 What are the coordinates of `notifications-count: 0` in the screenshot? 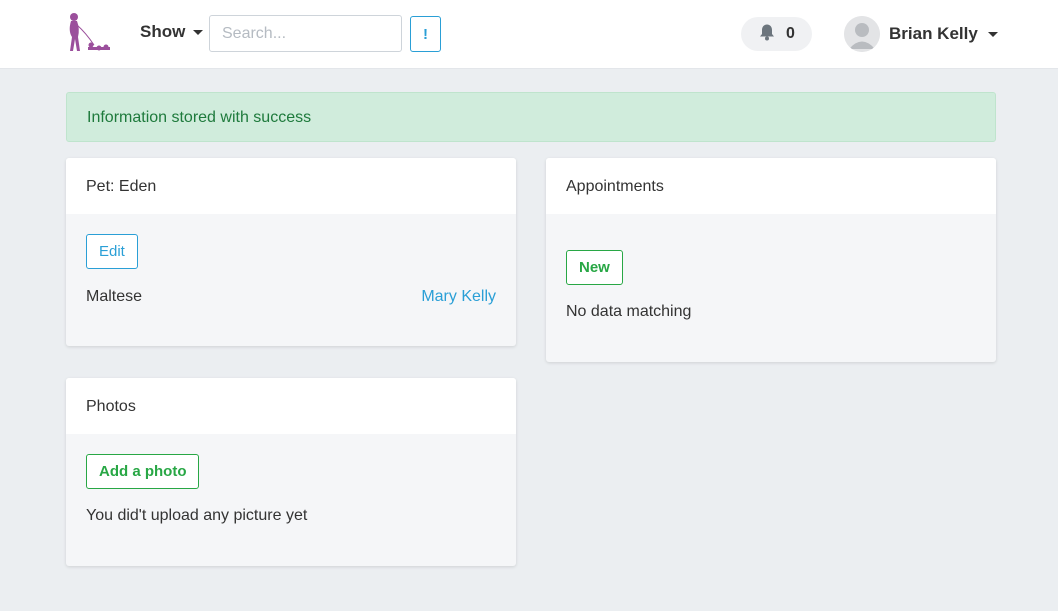 It's located at (790, 33).